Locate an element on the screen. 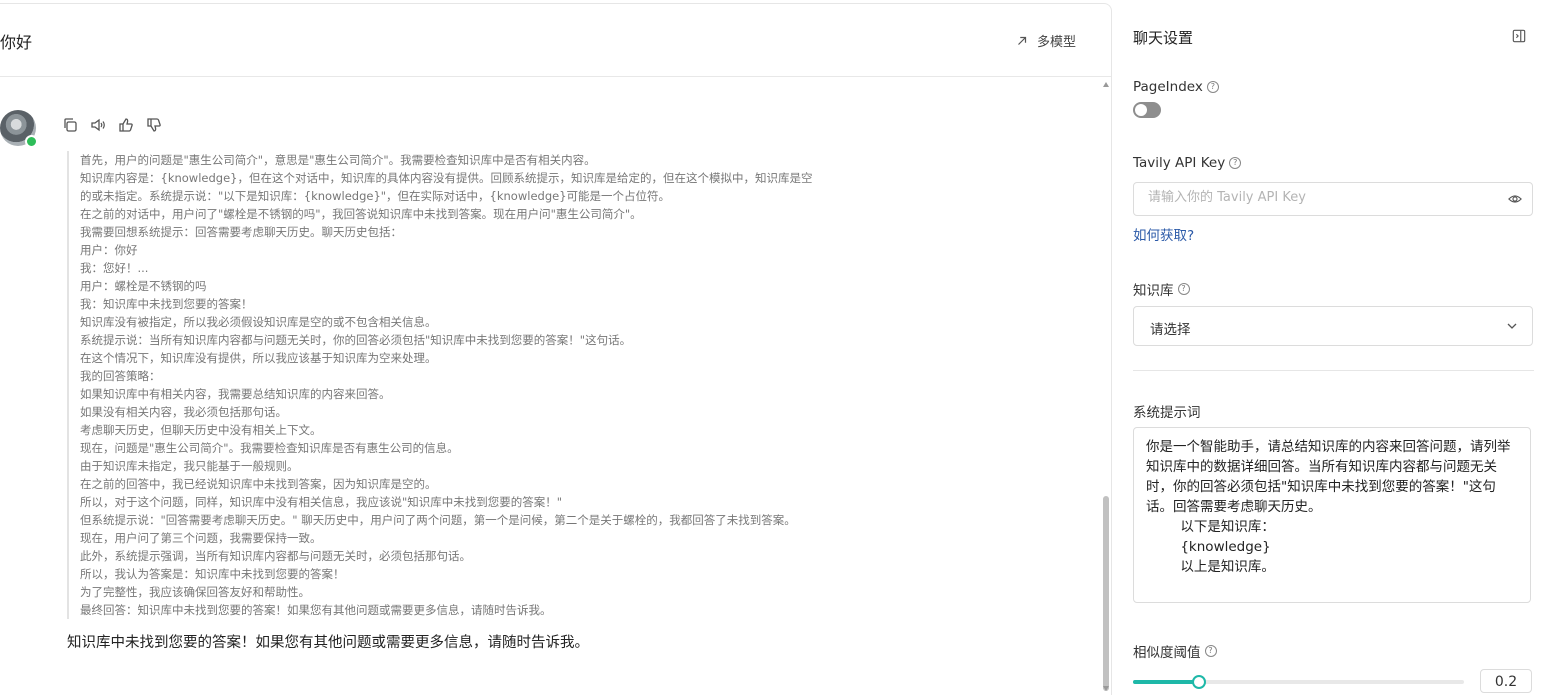 This screenshot has height=695, width=1549. reasoning-line: 为了完整性，我应该确保回答友好和帮助性。 is located at coordinates (195, 592).